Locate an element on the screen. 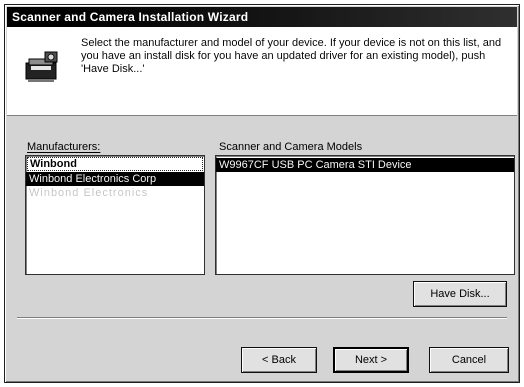 This screenshot has height=387, width=524. models-label: Scanner and Camera Models is located at coordinates (291, 147).